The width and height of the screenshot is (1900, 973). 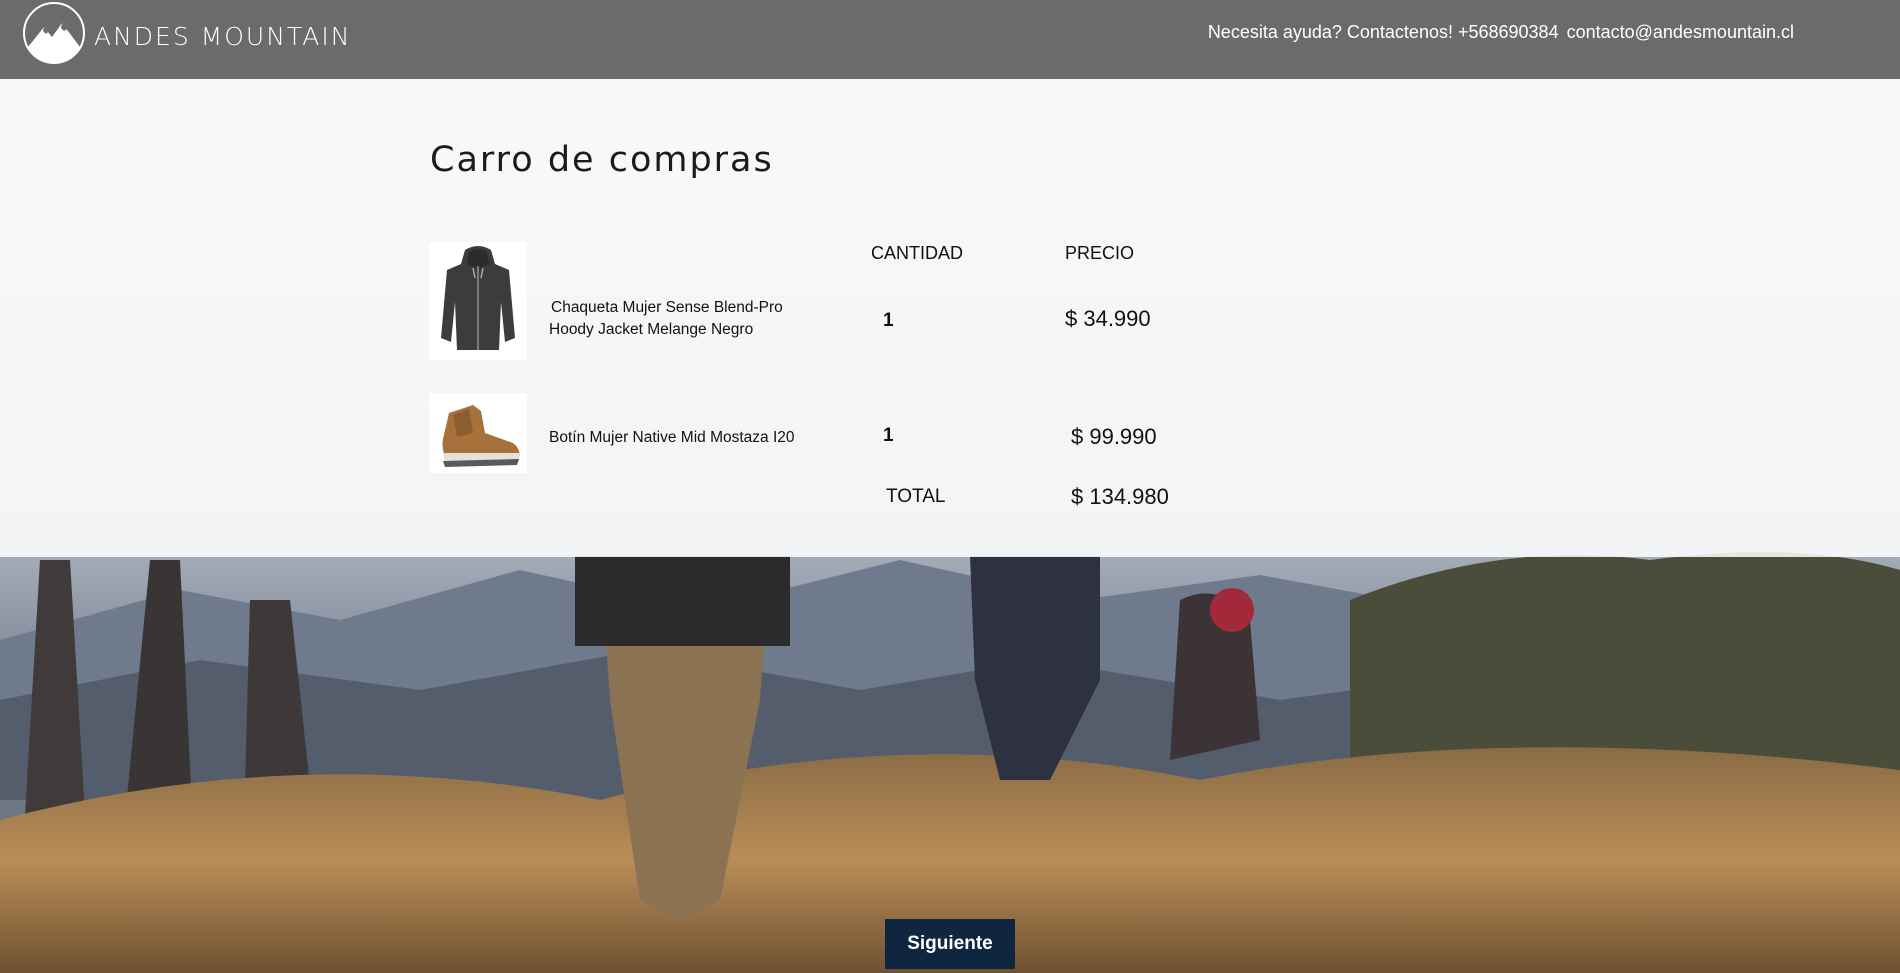 I want to click on cart-item-price: $ 34.990, so click(x=1108, y=318).